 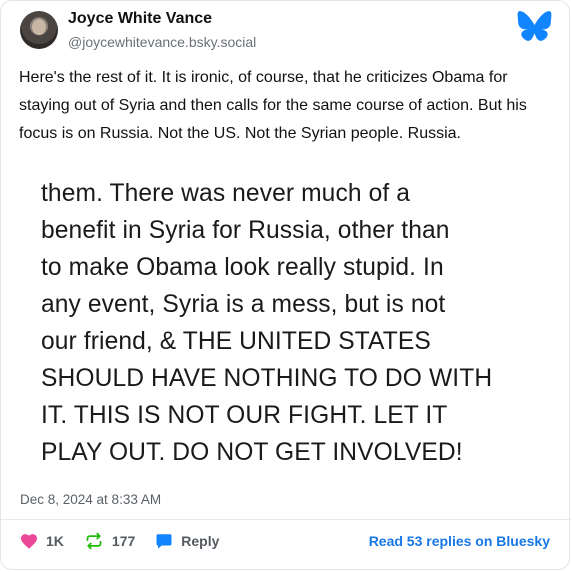 I want to click on action-bar: 1K 177 Reply, so click(x=129, y=541).